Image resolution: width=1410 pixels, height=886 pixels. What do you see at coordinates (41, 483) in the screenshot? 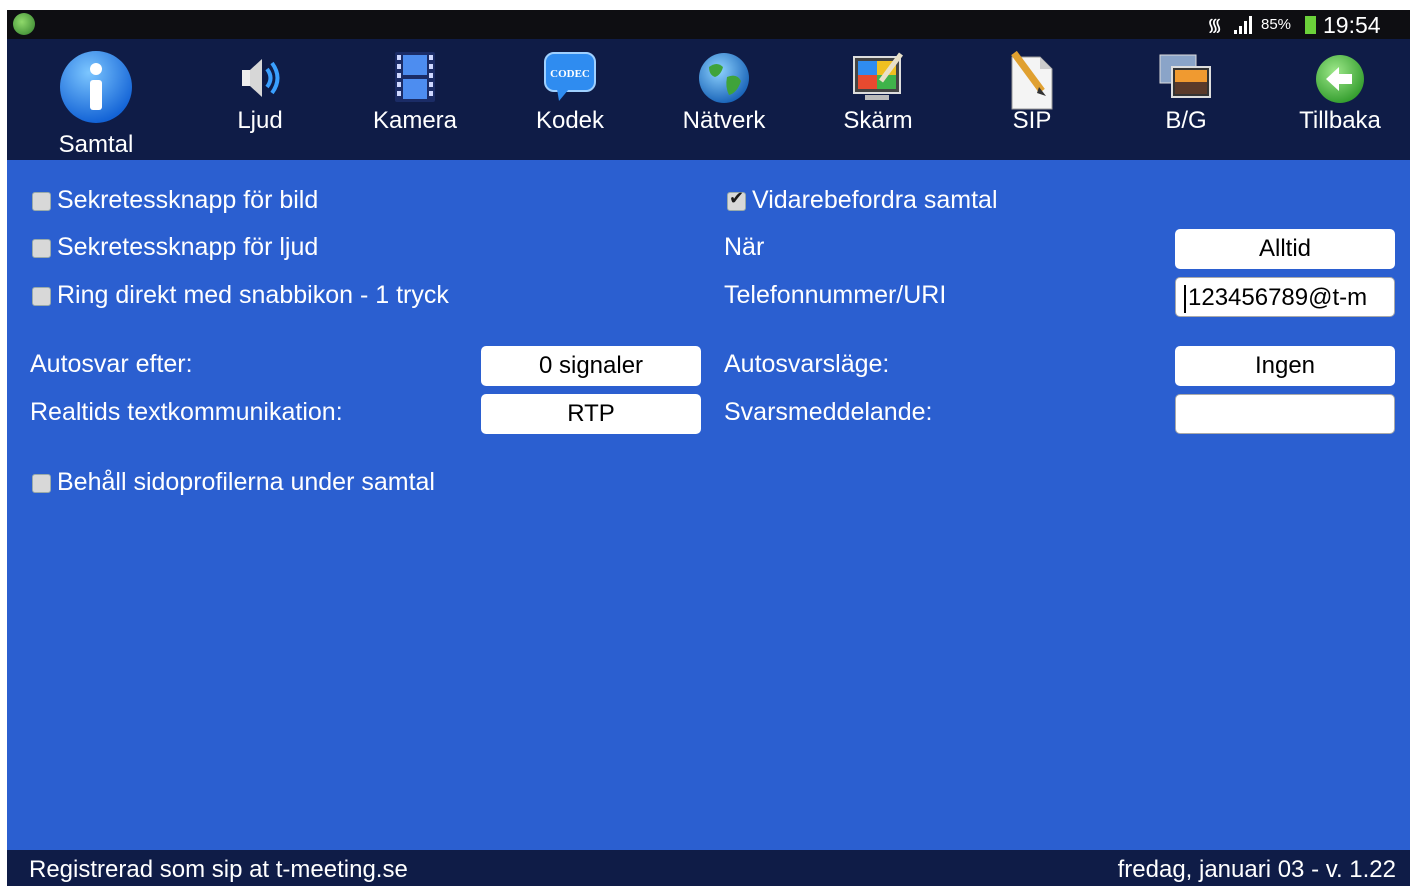
I see `keep-side-profiles-checkbox` at bounding box center [41, 483].